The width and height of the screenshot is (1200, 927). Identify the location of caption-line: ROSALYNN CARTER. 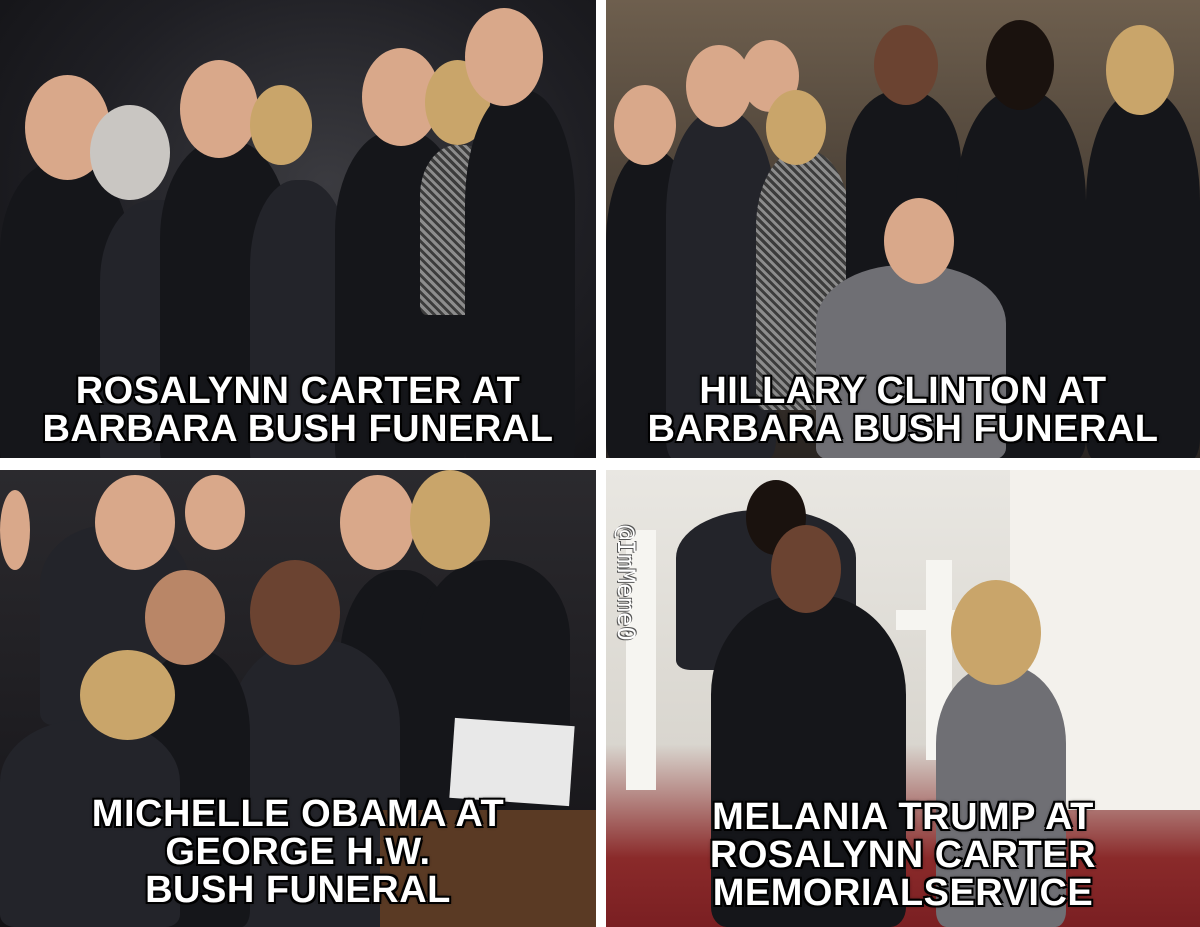
(903, 855).